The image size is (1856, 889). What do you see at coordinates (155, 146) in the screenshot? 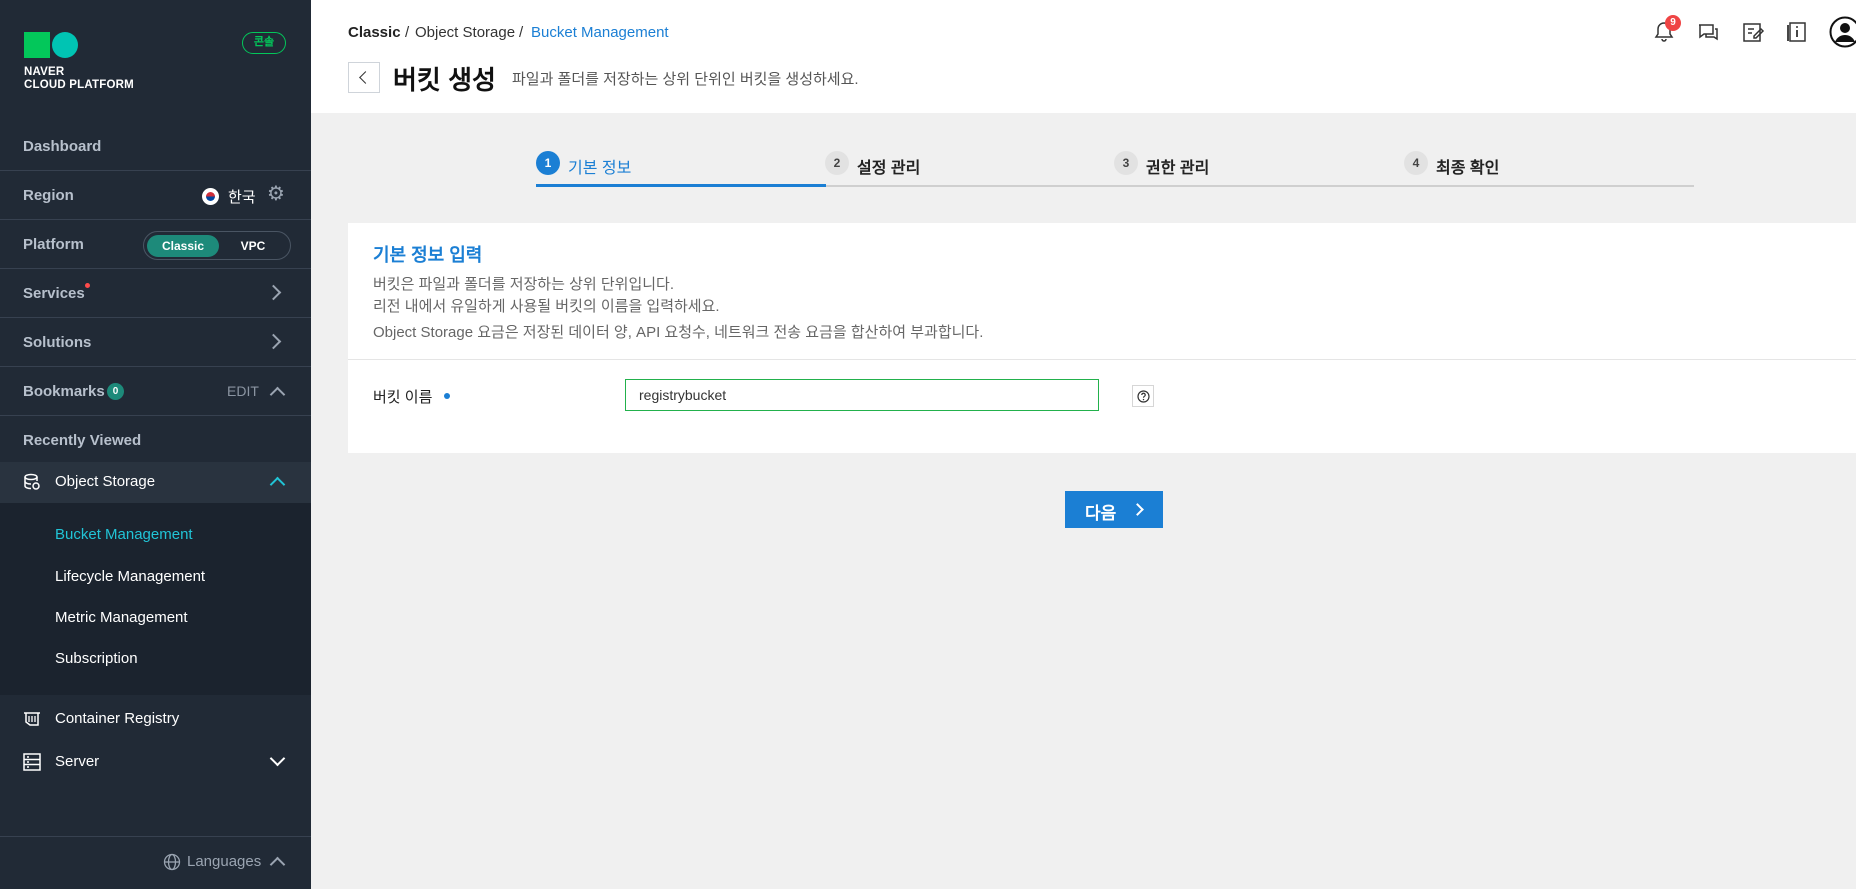
I see `sidebar-item-dashboard: Dashboard` at bounding box center [155, 146].